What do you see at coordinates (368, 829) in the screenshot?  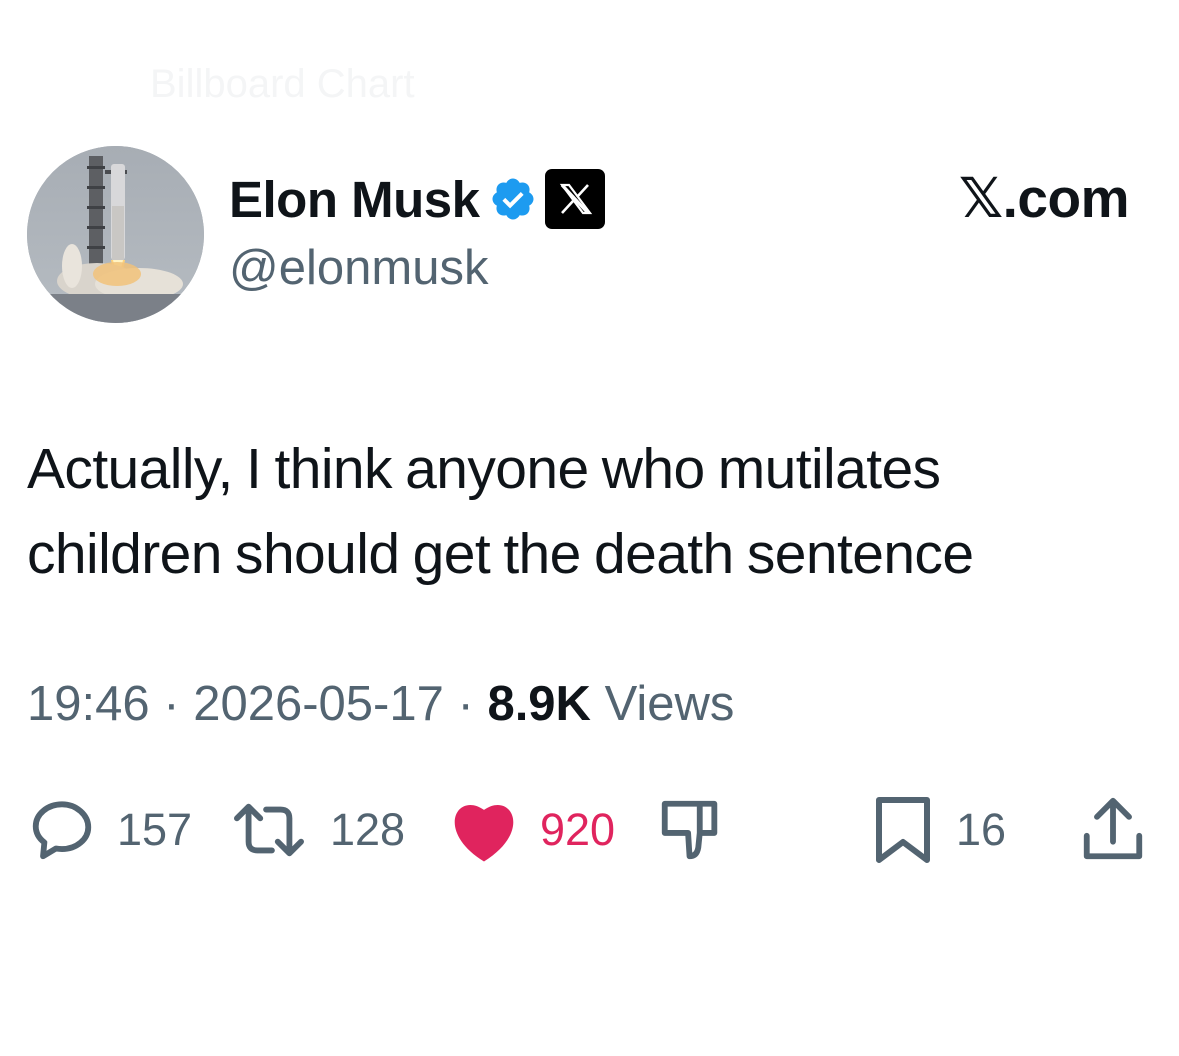 I see `repost-count: 128` at bounding box center [368, 829].